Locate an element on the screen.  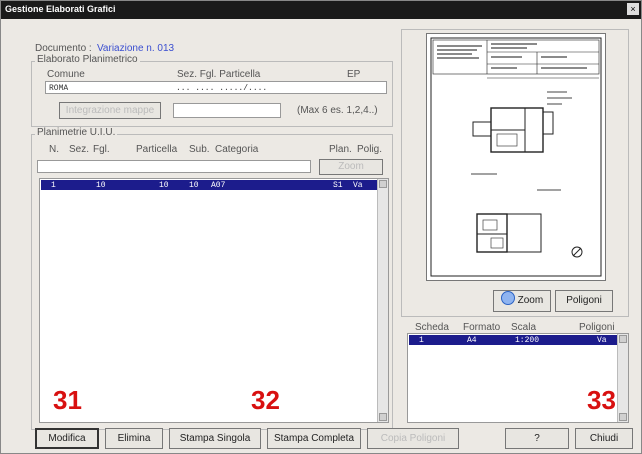
title-bar: Gestione Elaborati Grafici × is located at coordinates (321, 10).